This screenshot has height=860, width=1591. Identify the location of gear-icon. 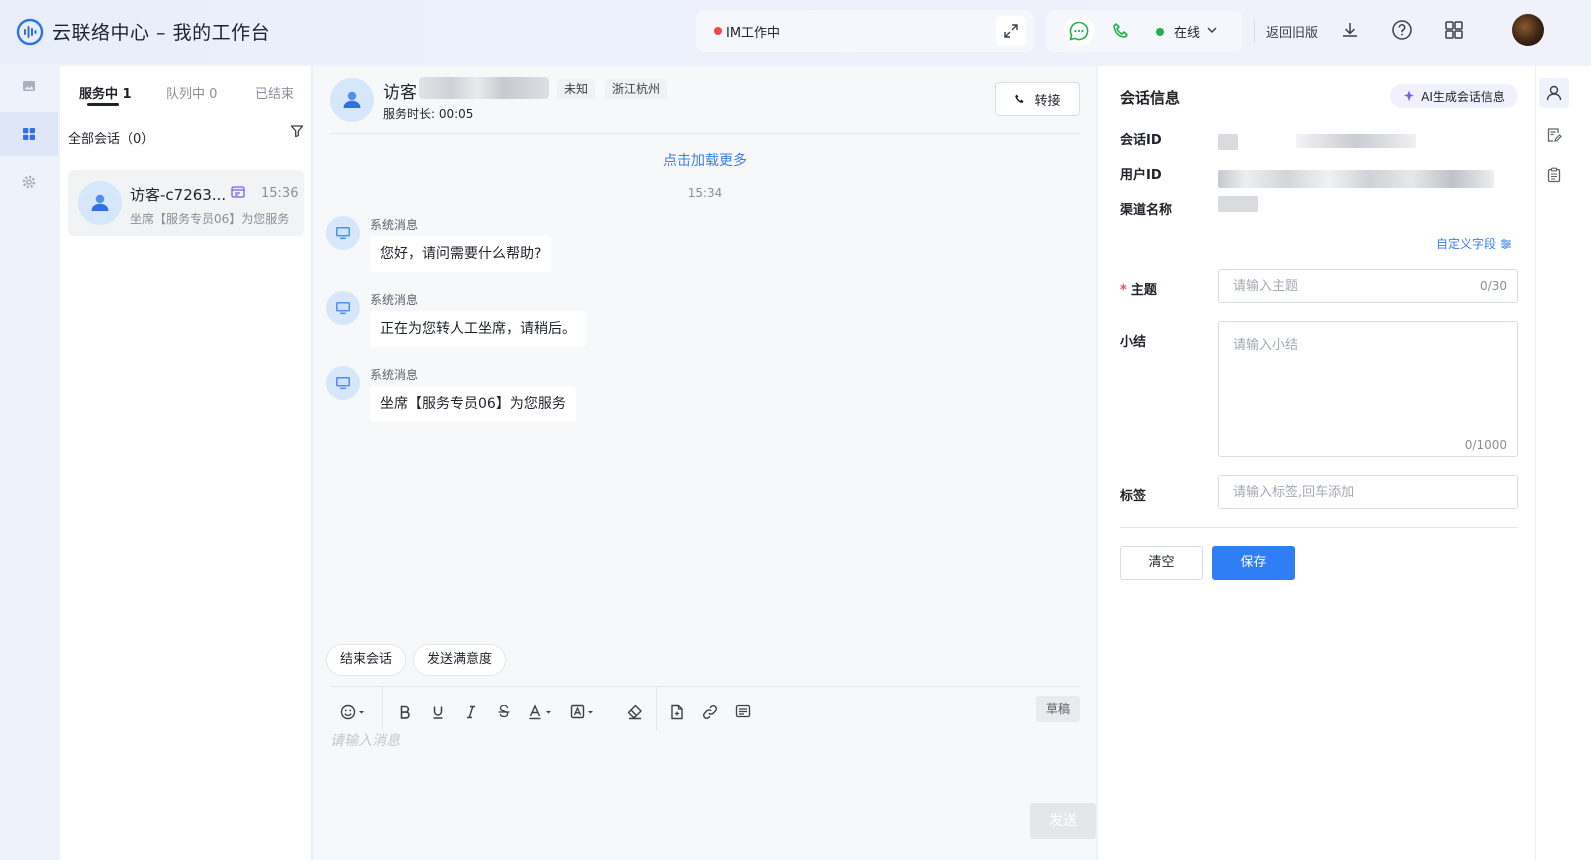
(29, 182).